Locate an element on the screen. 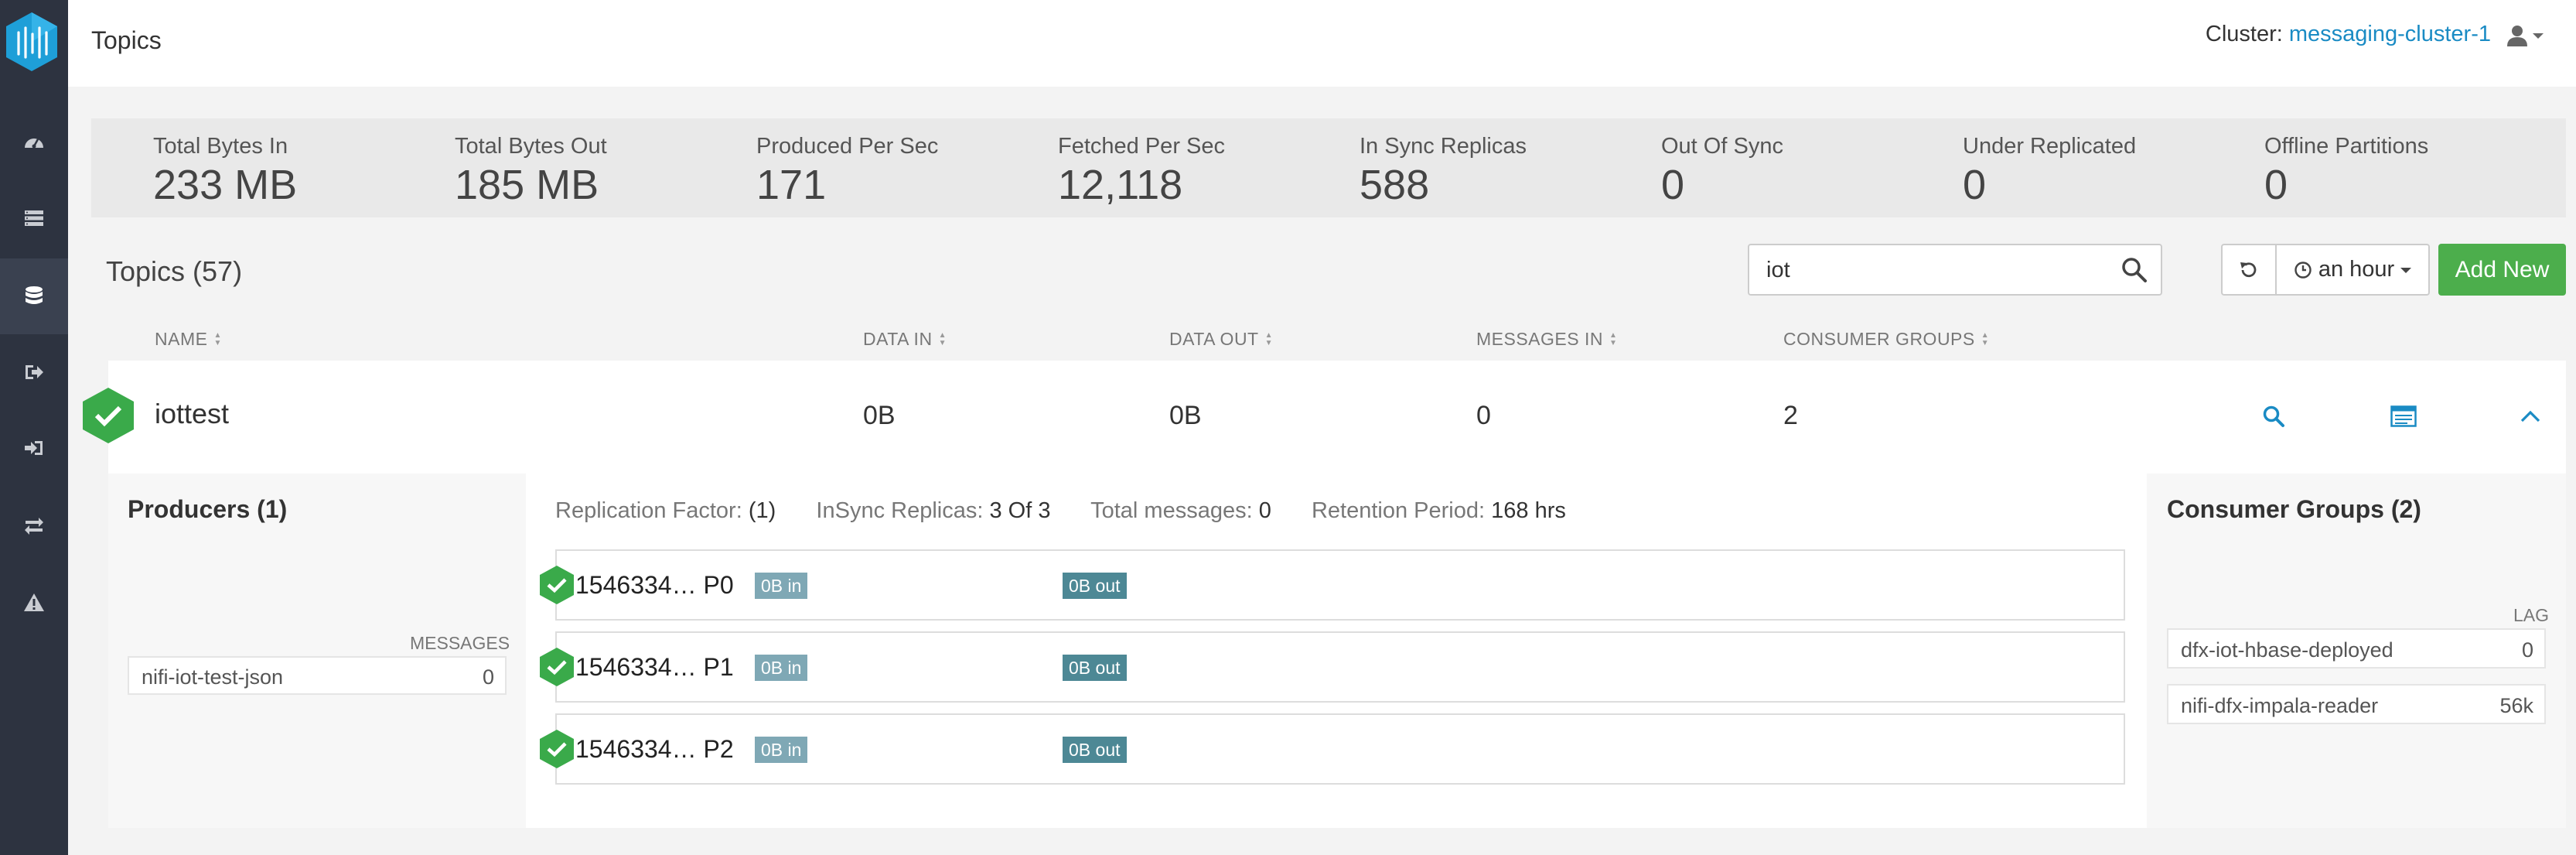 This screenshot has height=855, width=2576. refresh-icon is located at coordinates (2249, 270).